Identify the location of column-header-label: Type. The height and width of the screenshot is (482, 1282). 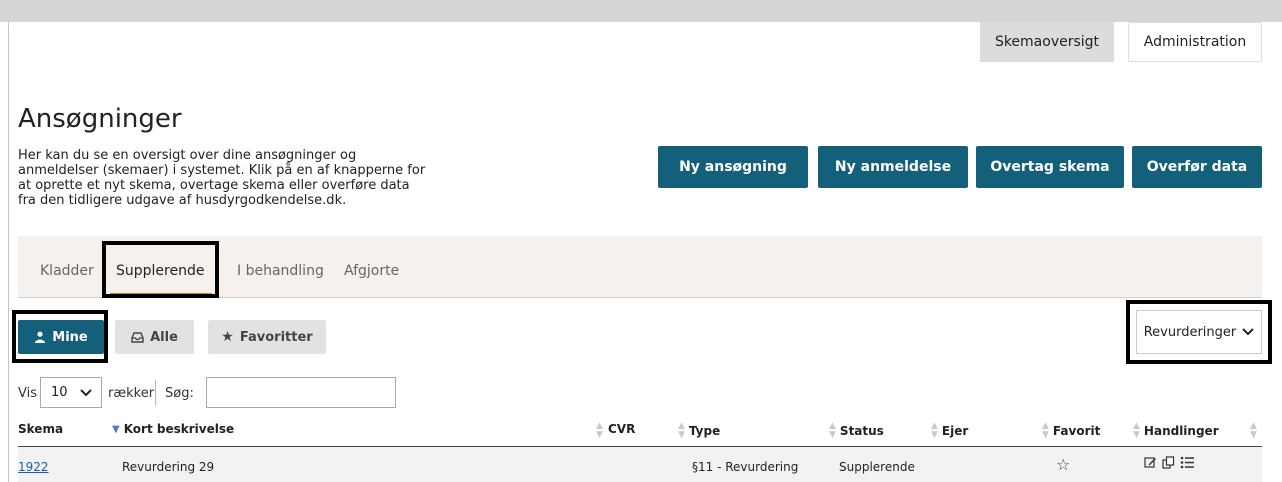
(704, 431).